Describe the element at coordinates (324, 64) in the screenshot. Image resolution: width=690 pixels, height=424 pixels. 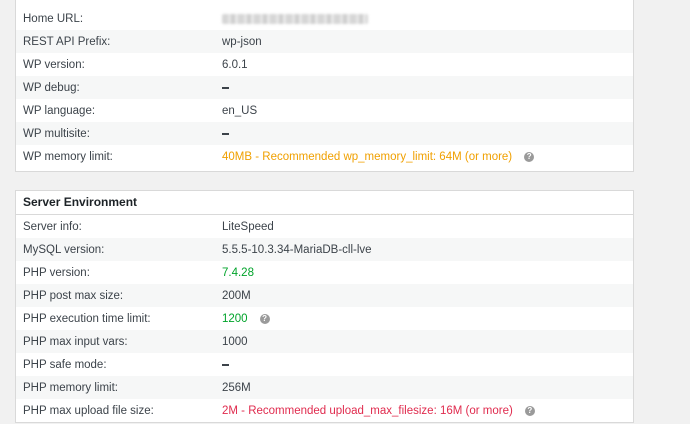
I see `table-row: WP version: 6.0.1` at that location.